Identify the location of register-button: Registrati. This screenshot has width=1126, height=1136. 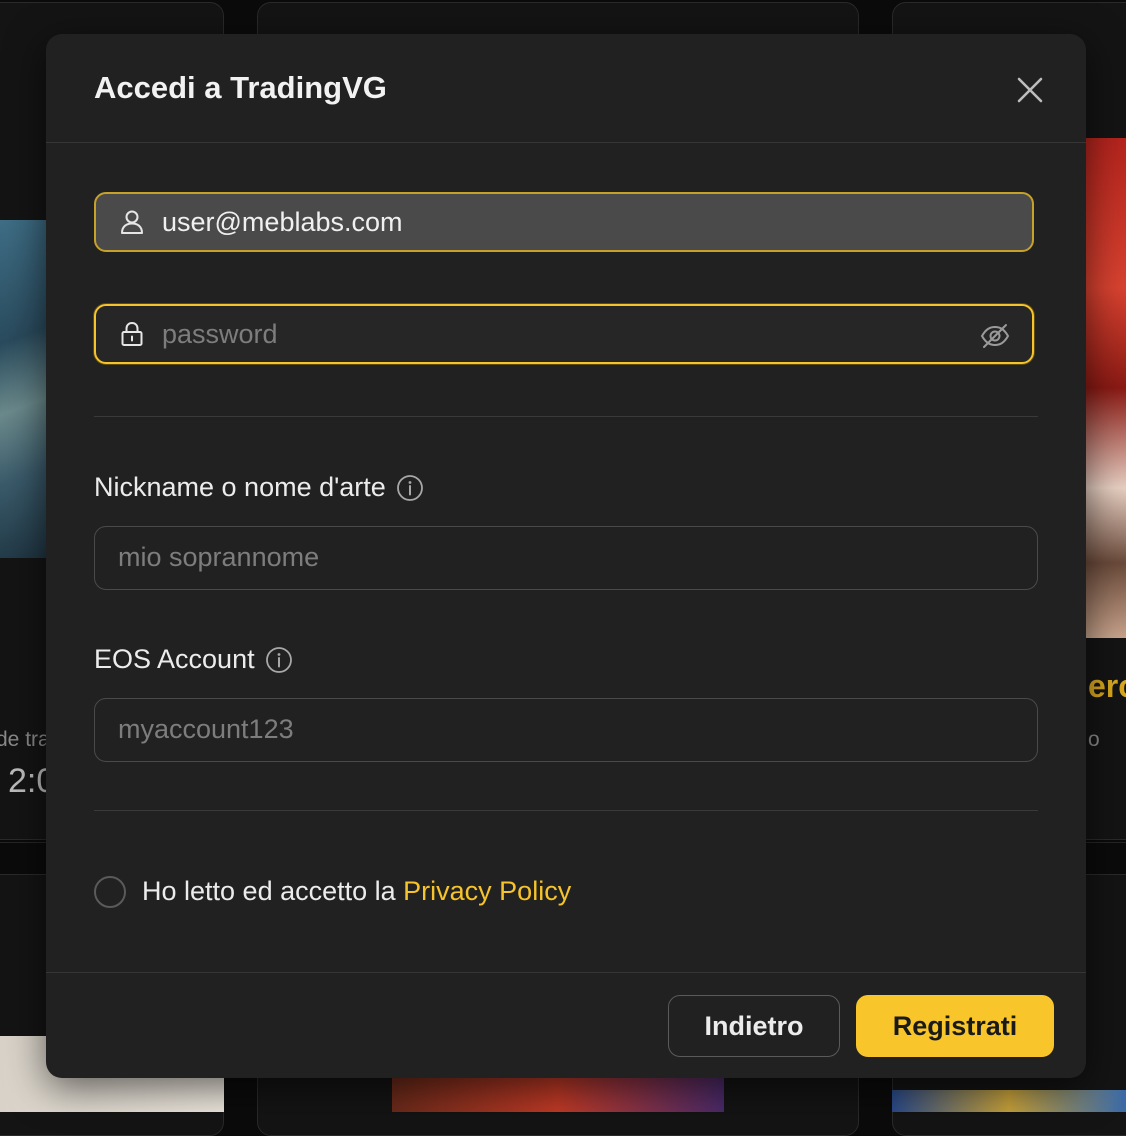
(955, 1026).